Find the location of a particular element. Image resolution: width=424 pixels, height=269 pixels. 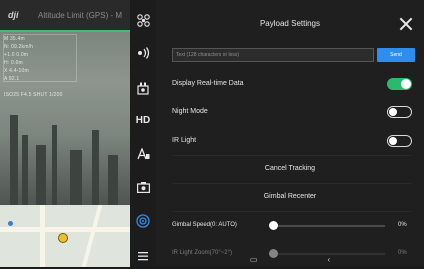

system-nav-bar: ▭ ‹ is located at coordinates (290, 259).